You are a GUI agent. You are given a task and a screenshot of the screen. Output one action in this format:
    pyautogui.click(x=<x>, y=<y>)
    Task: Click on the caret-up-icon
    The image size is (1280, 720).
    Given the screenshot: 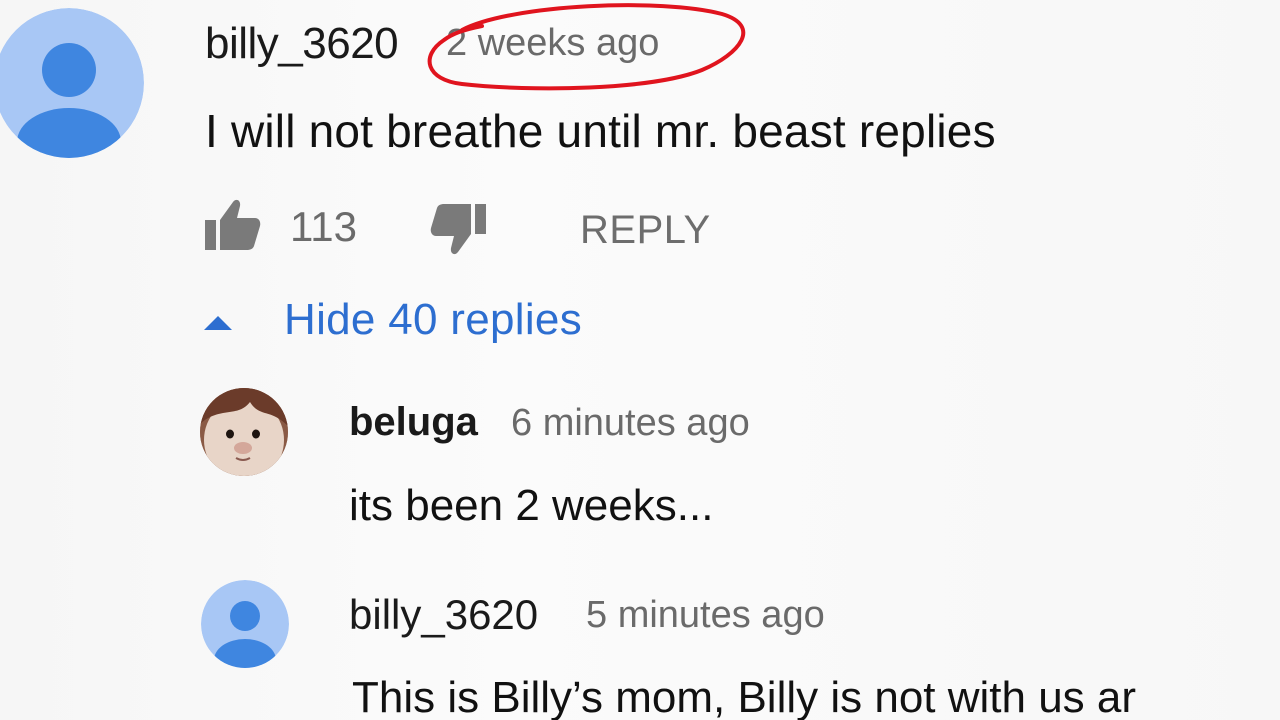 What is the action you would take?
    pyautogui.click(x=218, y=322)
    